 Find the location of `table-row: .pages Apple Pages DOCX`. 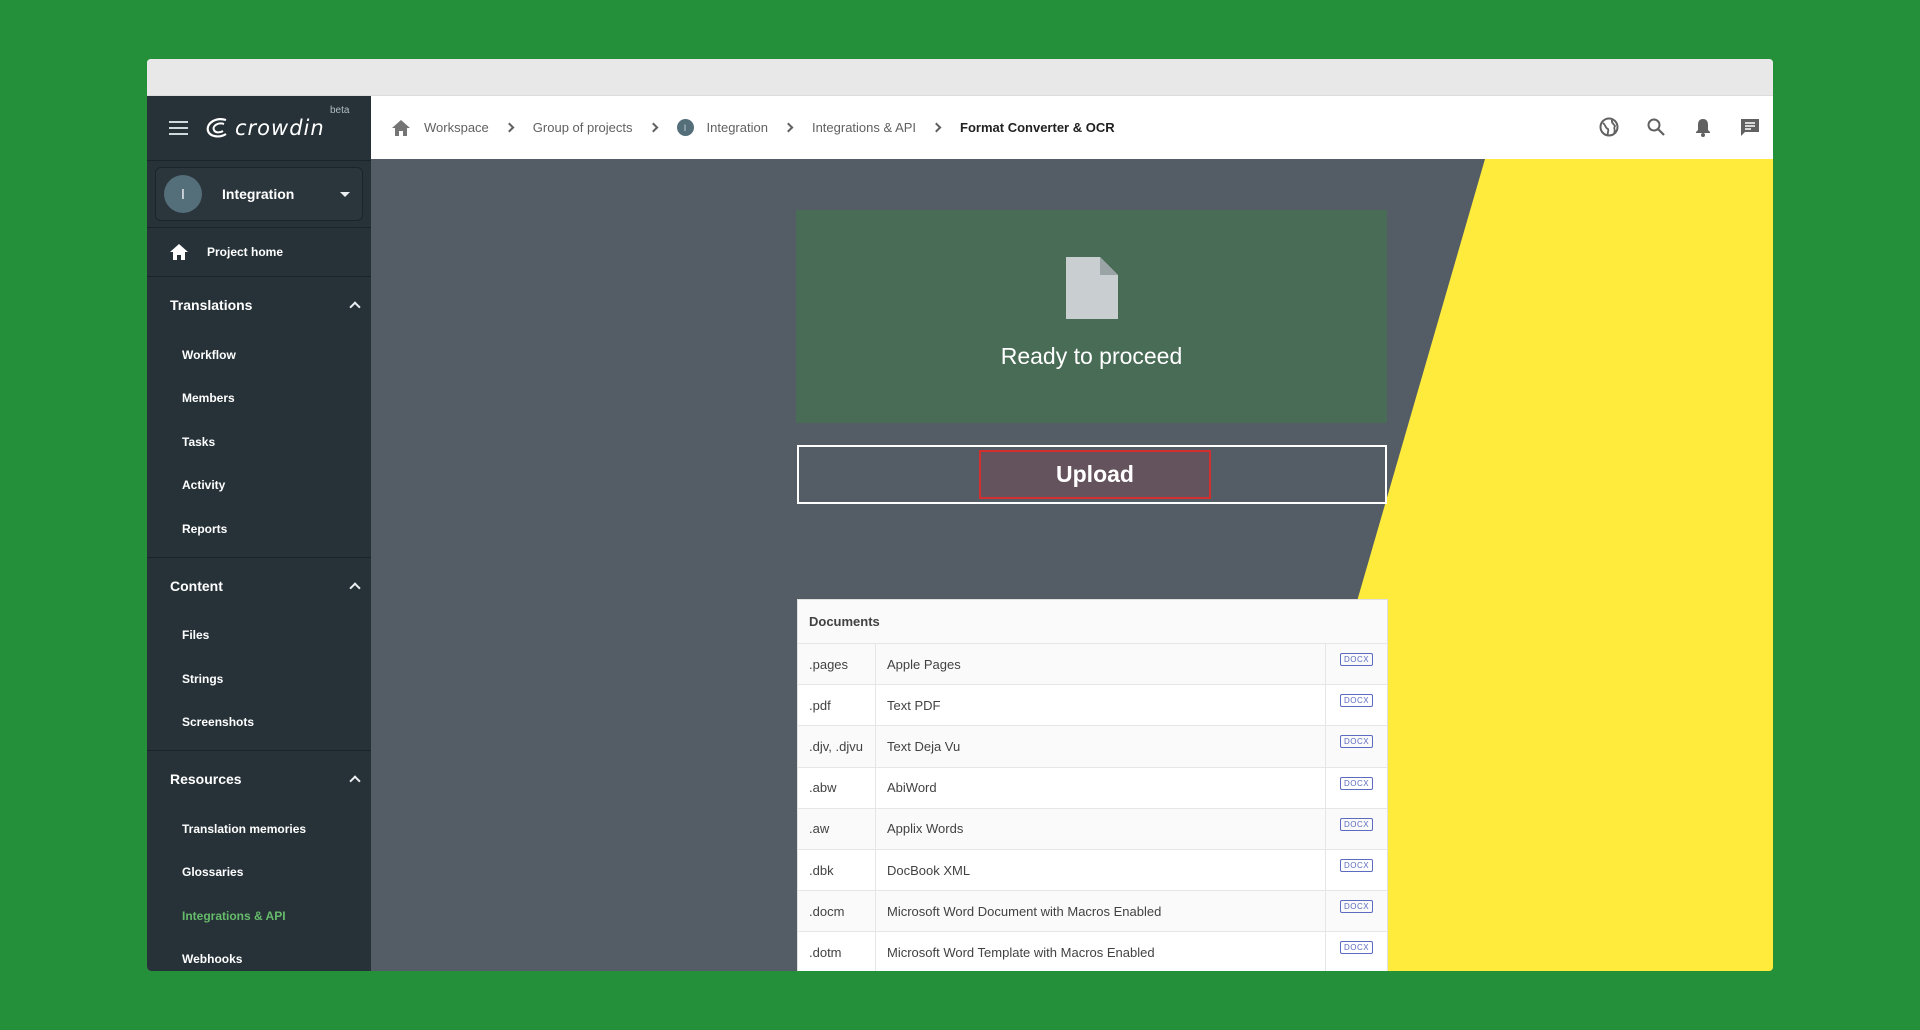

table-row: .pages Apple Pages DOCX is located at coordinates (1092, 665).